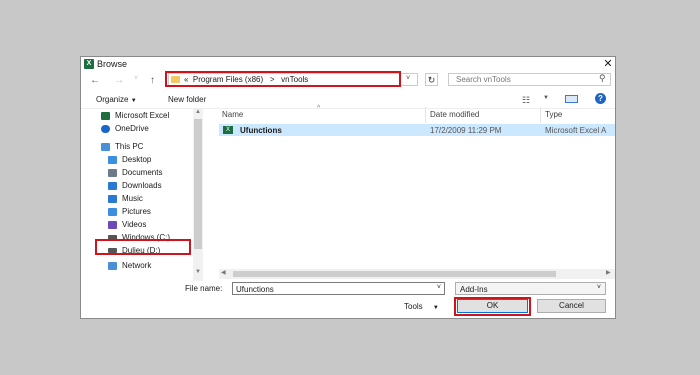  Describe the element at coordinates (137, 159) in the screenshot. I see `nav-item-label: Desktop` at that location.